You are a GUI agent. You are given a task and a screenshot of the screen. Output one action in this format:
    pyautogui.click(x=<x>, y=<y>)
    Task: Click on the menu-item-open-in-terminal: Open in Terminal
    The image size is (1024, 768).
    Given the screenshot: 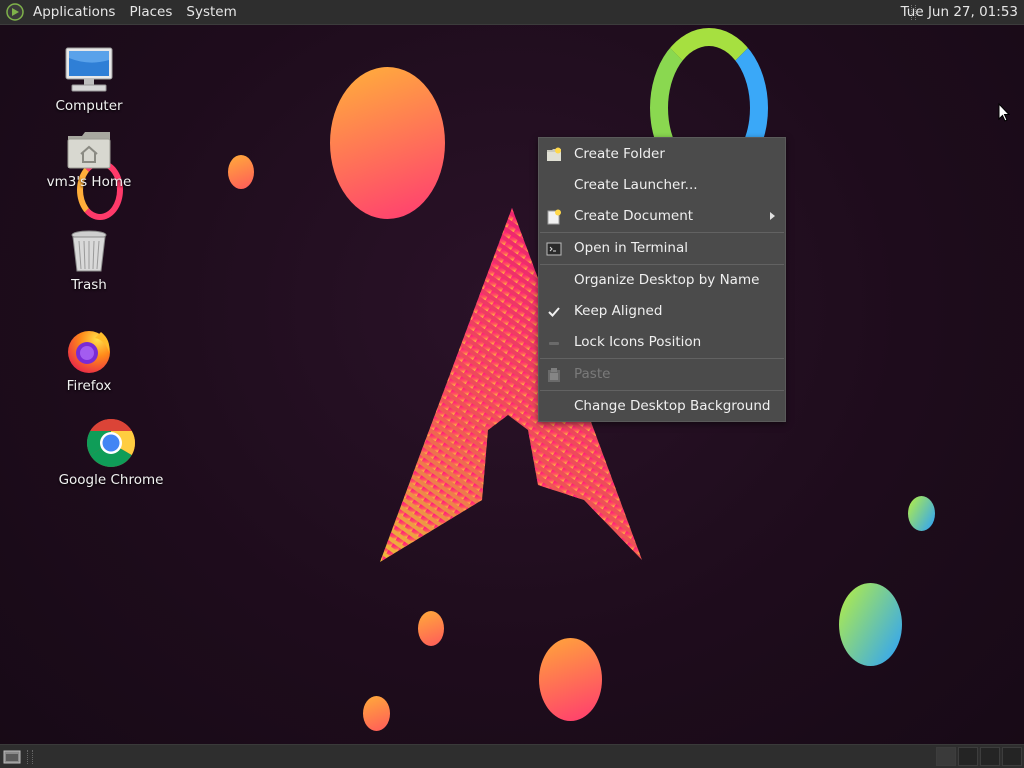 What is the action you would take?
    pyautogui.click(x=662, y=248)
    